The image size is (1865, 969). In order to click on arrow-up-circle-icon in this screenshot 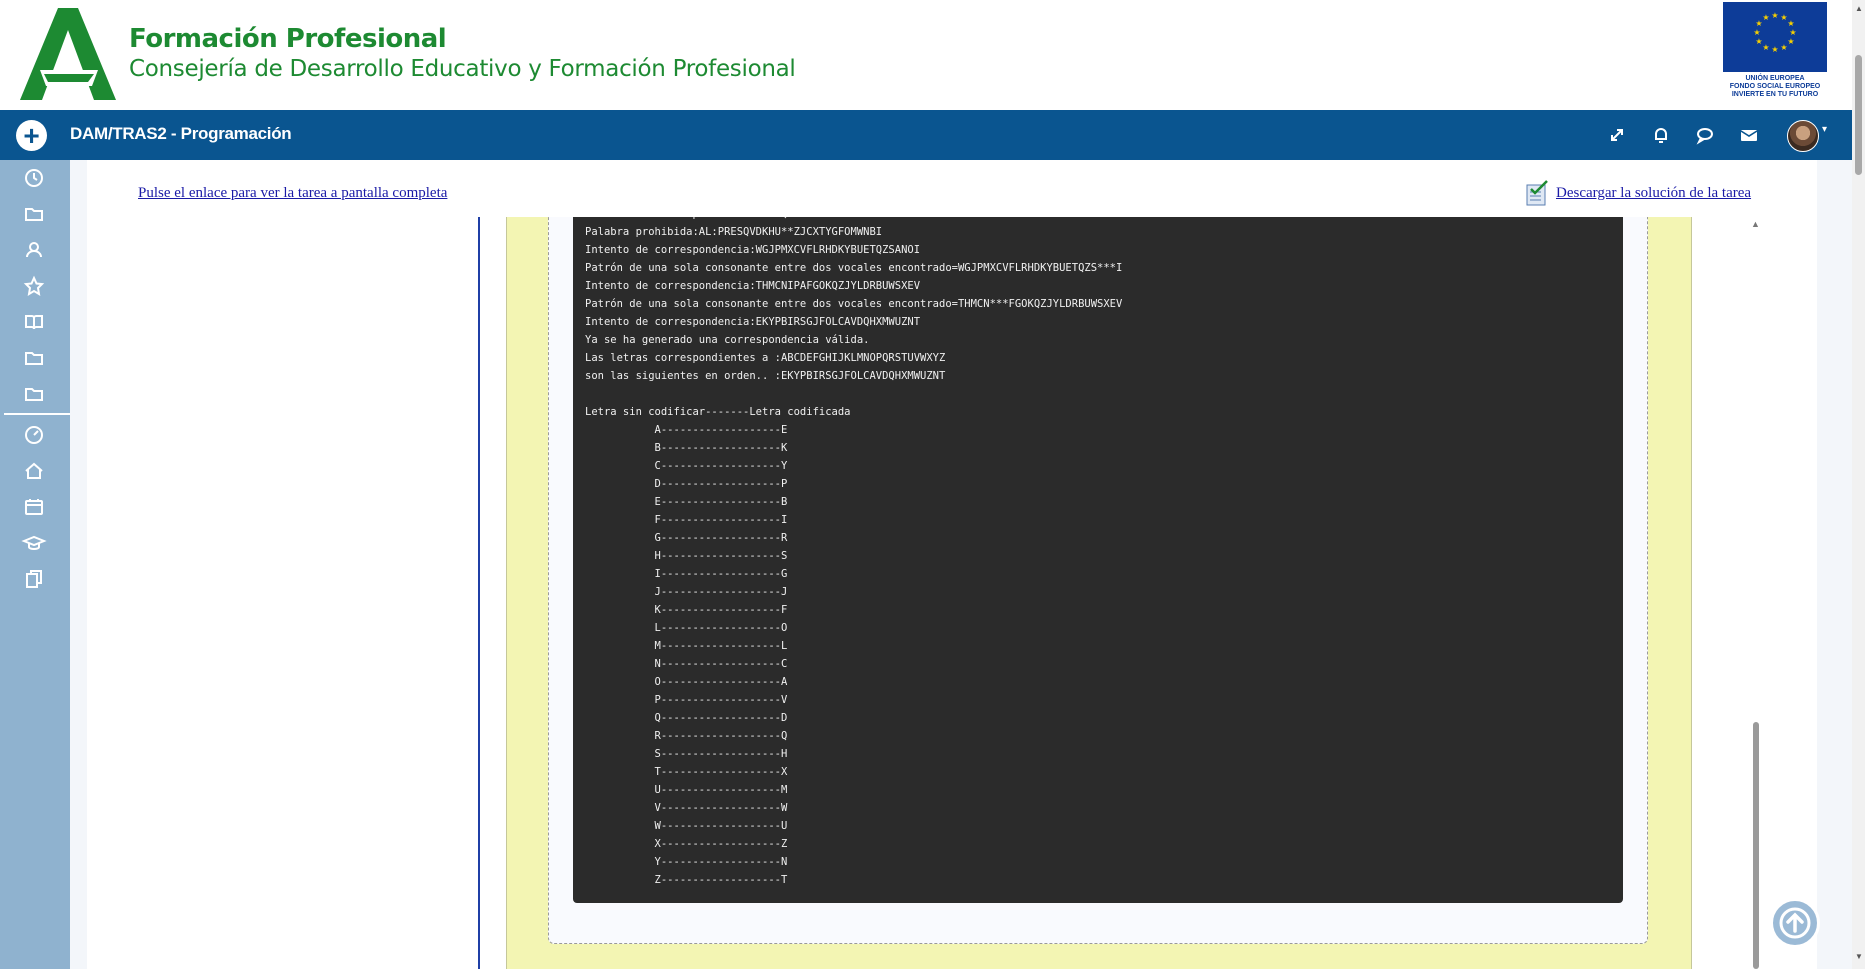, I will do `click(1795, 923)`.